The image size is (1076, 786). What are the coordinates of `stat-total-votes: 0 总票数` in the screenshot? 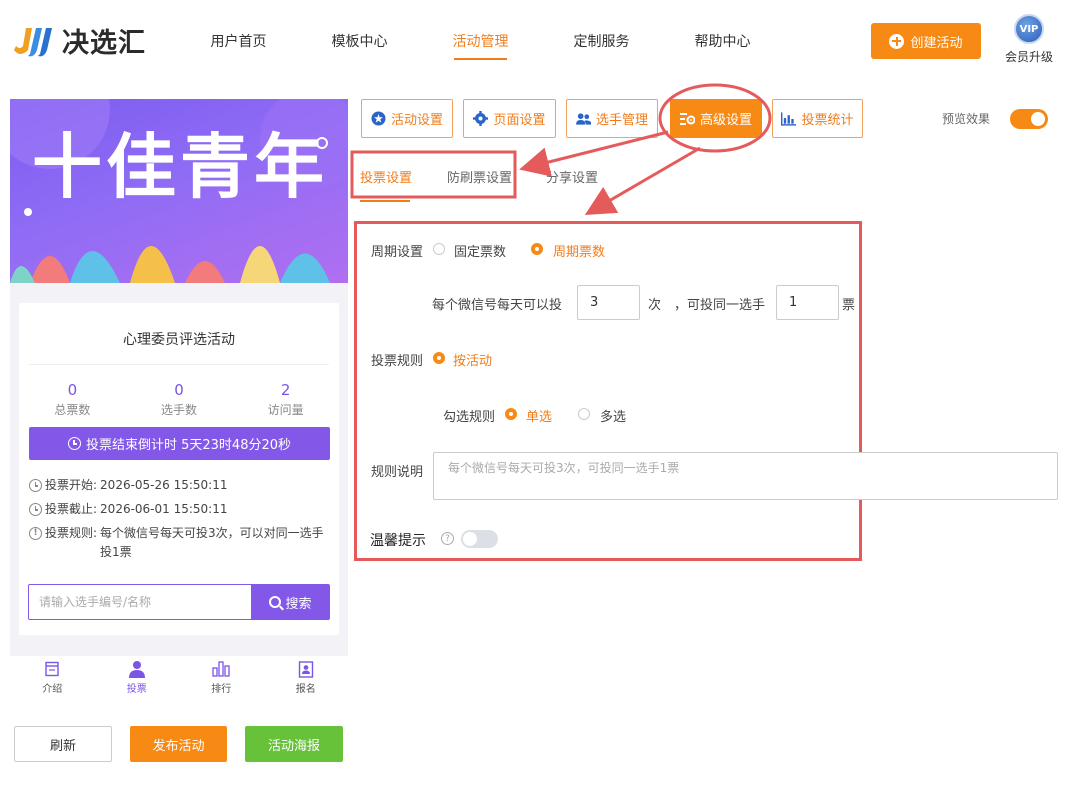 It's located at (72, 399).